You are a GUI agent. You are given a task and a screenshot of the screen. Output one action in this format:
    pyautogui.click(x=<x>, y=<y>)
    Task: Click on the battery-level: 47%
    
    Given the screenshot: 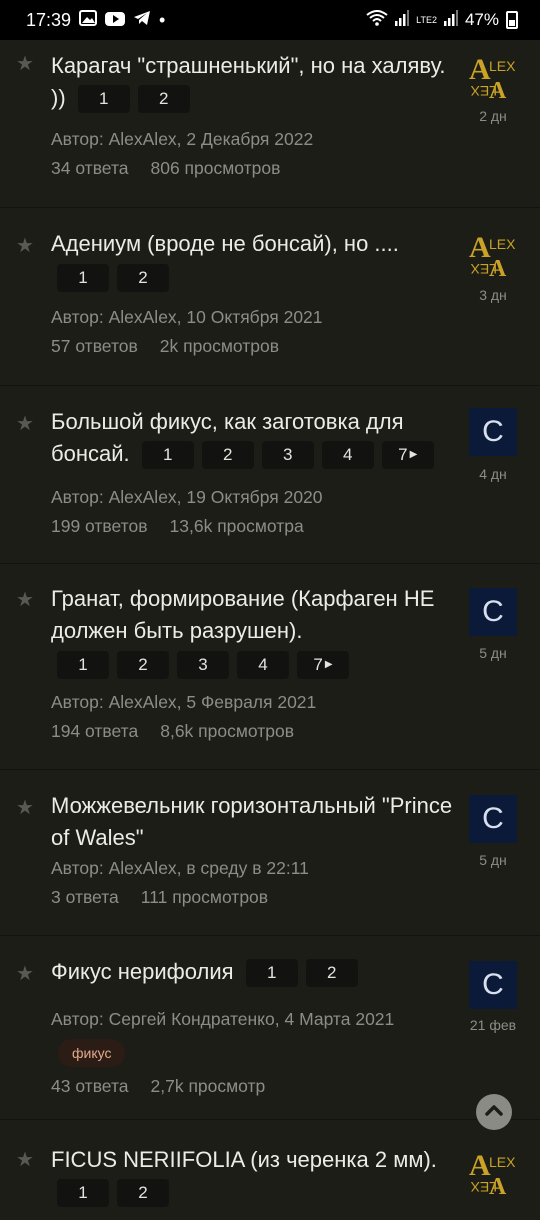 What is the action you would take?
    pyautogui.click(x=481, y=19)
    